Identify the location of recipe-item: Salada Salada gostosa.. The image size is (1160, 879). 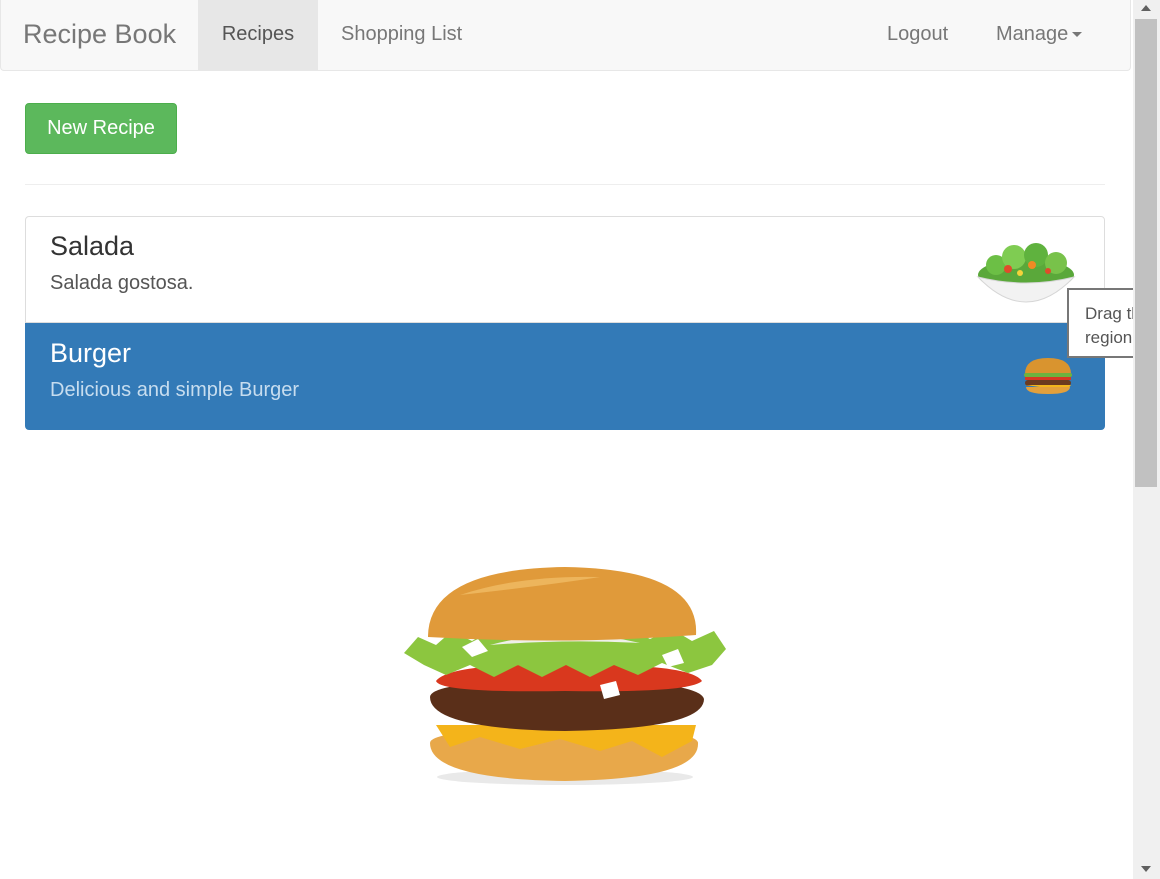
(565, 269).